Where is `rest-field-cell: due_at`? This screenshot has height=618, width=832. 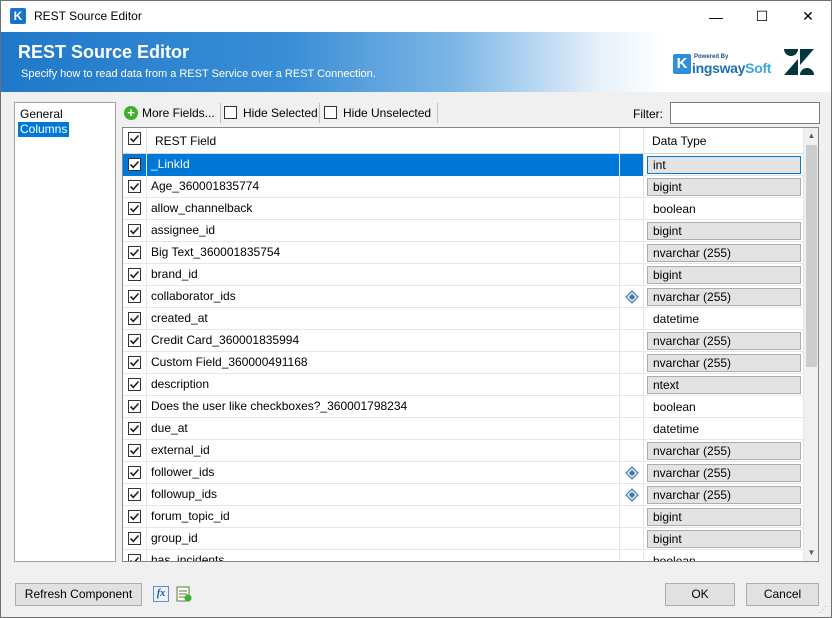 rest-field-cell: due_at is located at coordinates (383, 429).